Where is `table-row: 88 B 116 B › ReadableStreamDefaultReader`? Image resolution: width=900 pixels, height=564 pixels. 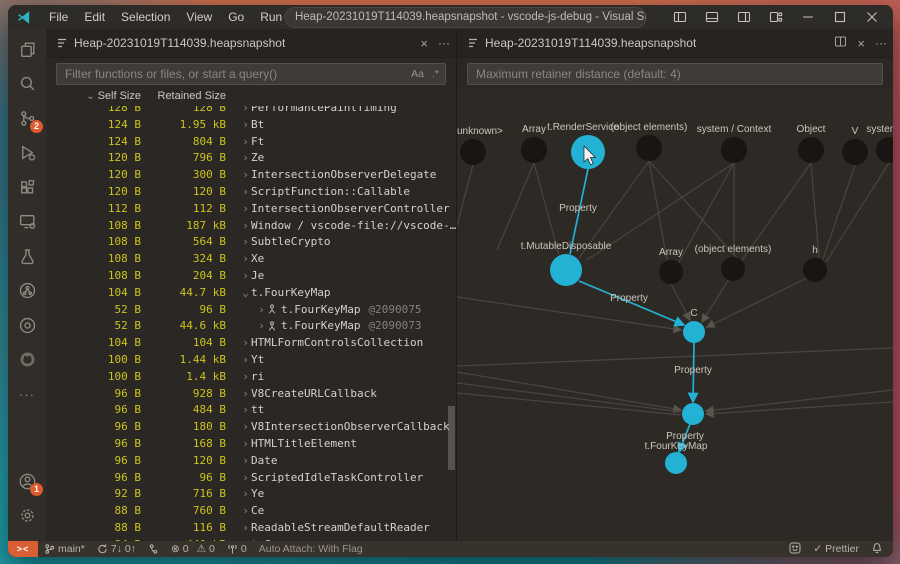 table-row: 88 B 116 B › ReadableStreamDefaultReader is located at coordinates (251, 528).